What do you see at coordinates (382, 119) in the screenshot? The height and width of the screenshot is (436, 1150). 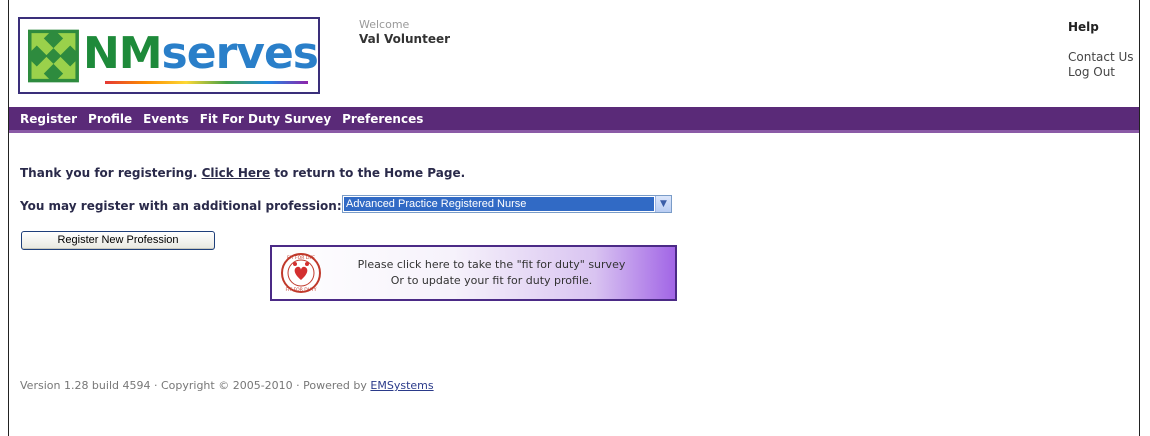 I see `nav-preferences: Preferences` at bounding box center [382, 119].